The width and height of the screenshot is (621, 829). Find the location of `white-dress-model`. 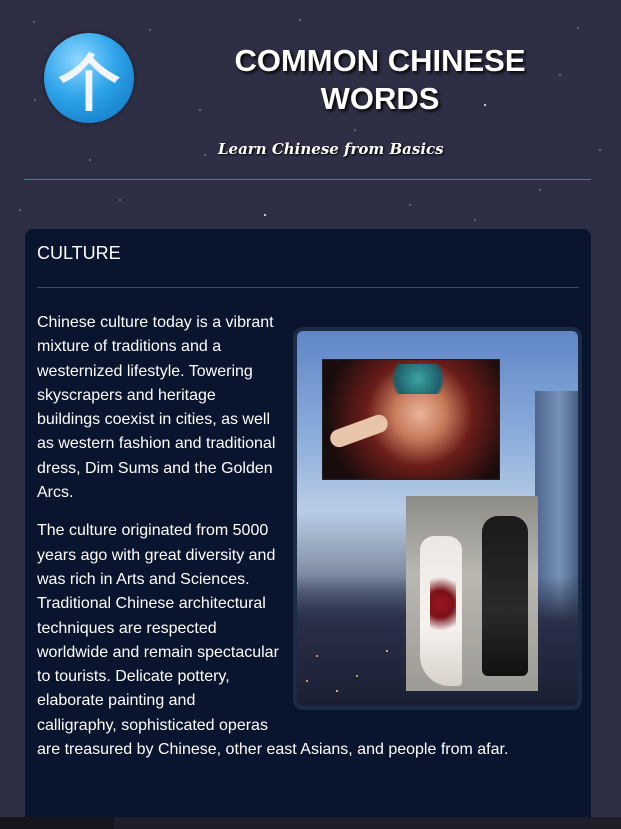

white-dress-model is located at coordinates (441, 611).